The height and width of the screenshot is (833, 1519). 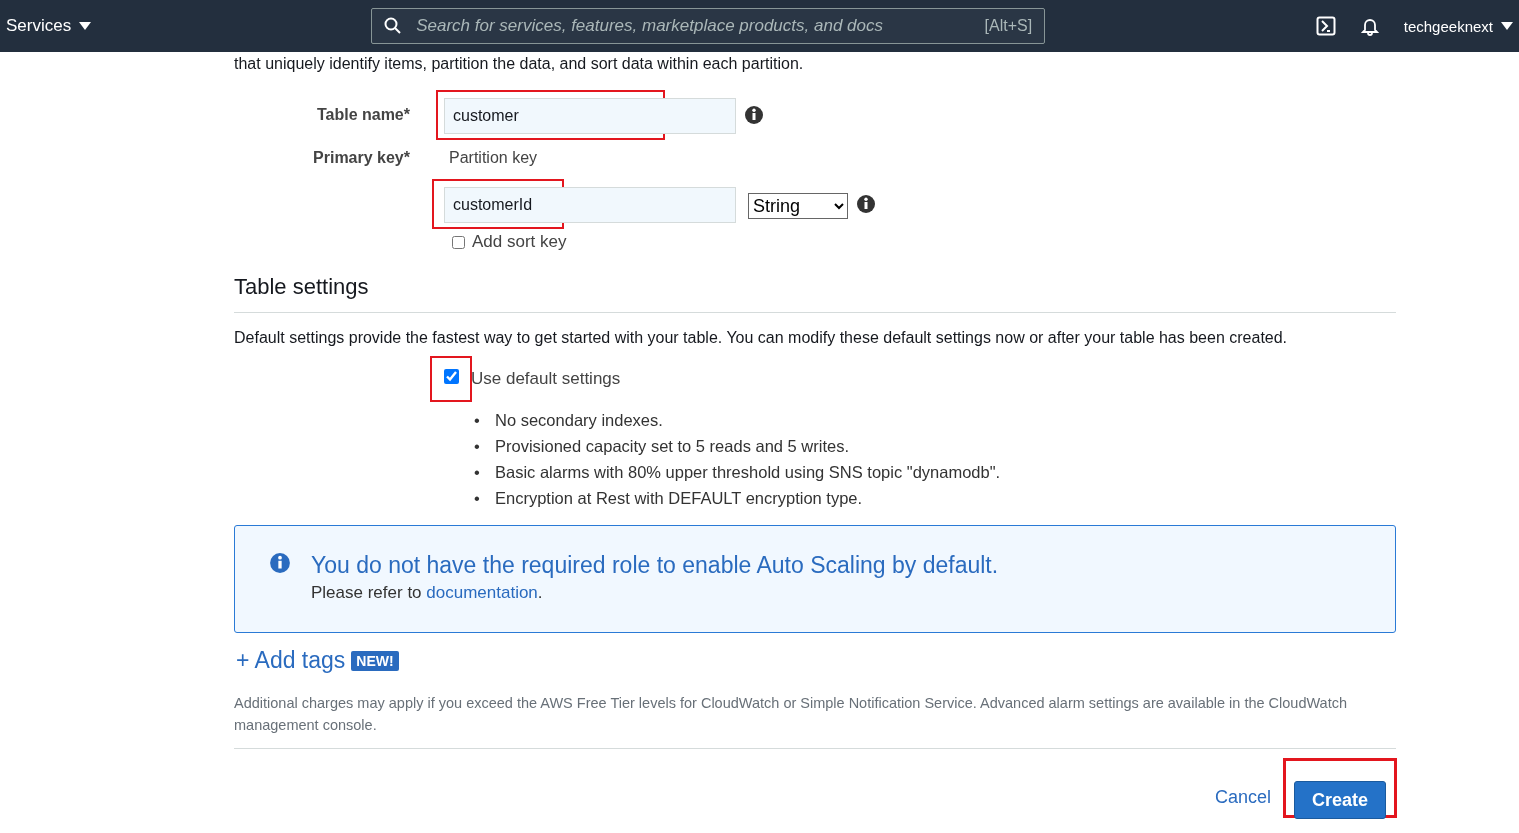 I want to click on documentation-link: documentation, so click(x=482, y=592).